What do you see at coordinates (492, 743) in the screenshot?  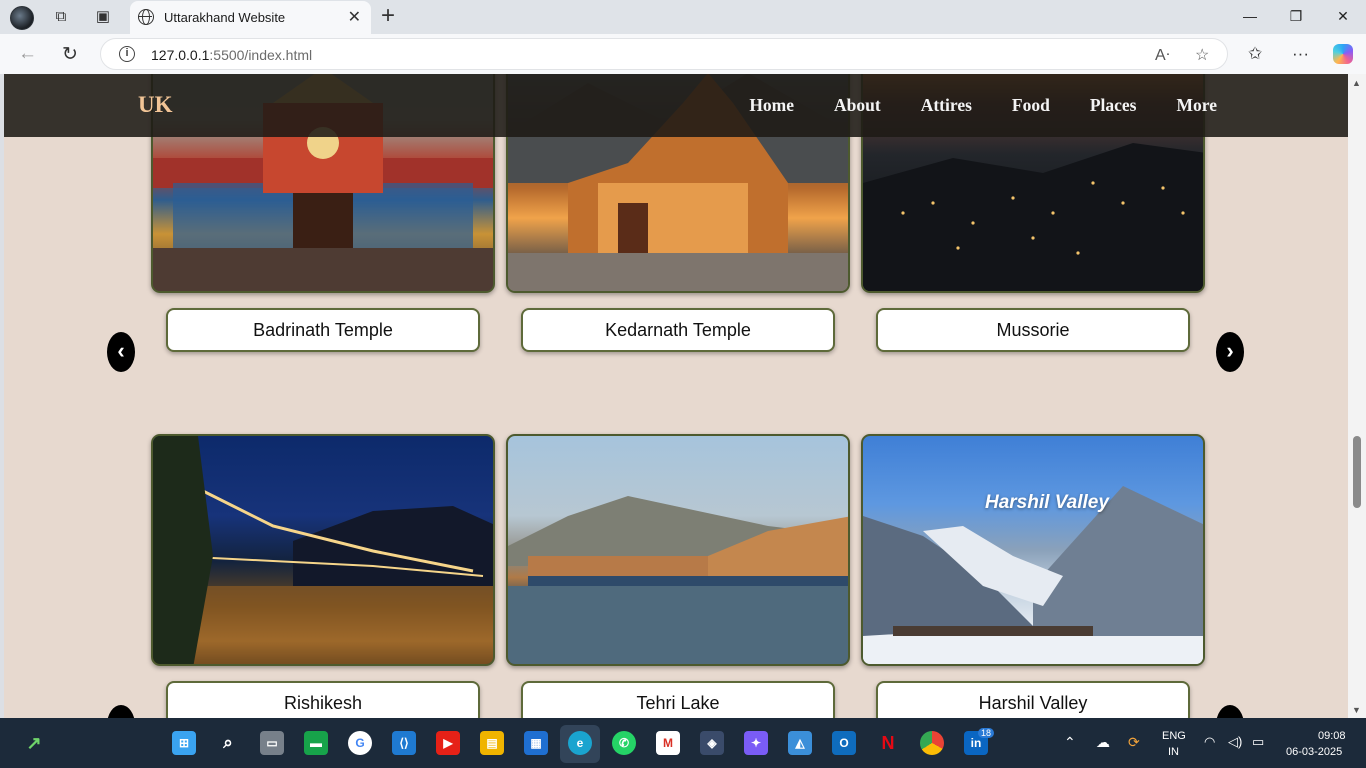 I see `file-explorer-icon: ▤` at bounding box center [492, 743].